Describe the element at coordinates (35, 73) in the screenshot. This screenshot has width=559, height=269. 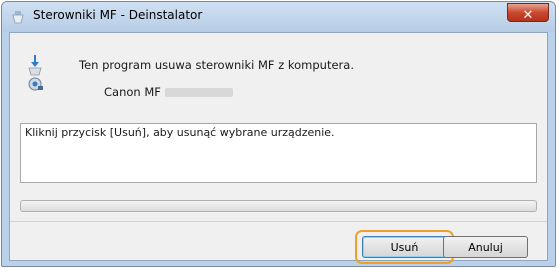
I see `uninstall-icon` at that location.